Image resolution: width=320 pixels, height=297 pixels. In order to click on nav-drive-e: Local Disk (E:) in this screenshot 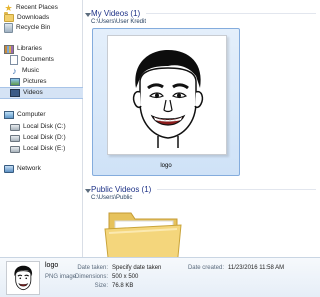, I will do `click(45, 149)`.